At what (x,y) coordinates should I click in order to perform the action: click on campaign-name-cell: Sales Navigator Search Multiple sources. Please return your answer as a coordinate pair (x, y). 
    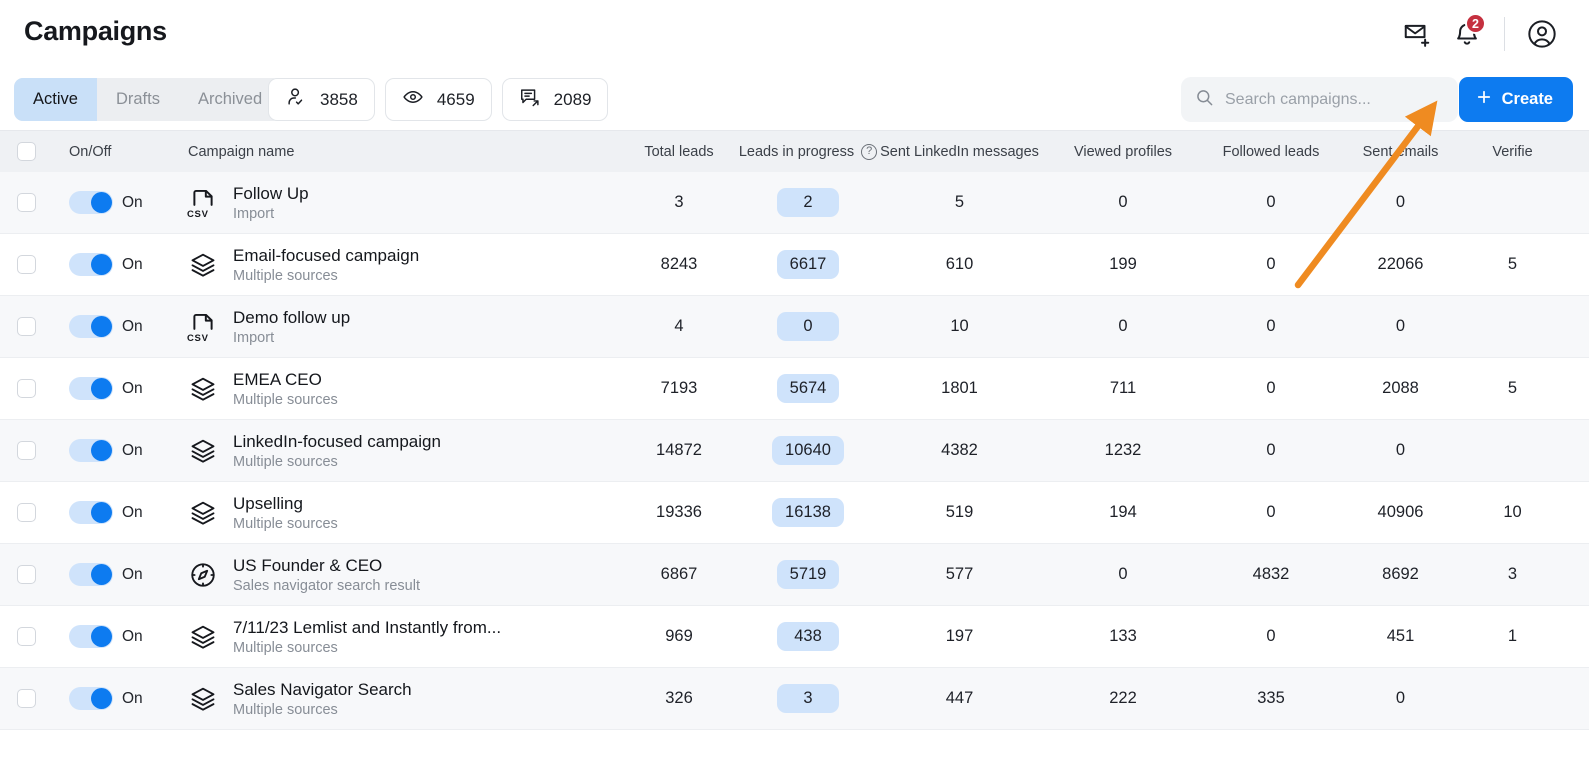
    Looking at the image, I should click on (395, 699).